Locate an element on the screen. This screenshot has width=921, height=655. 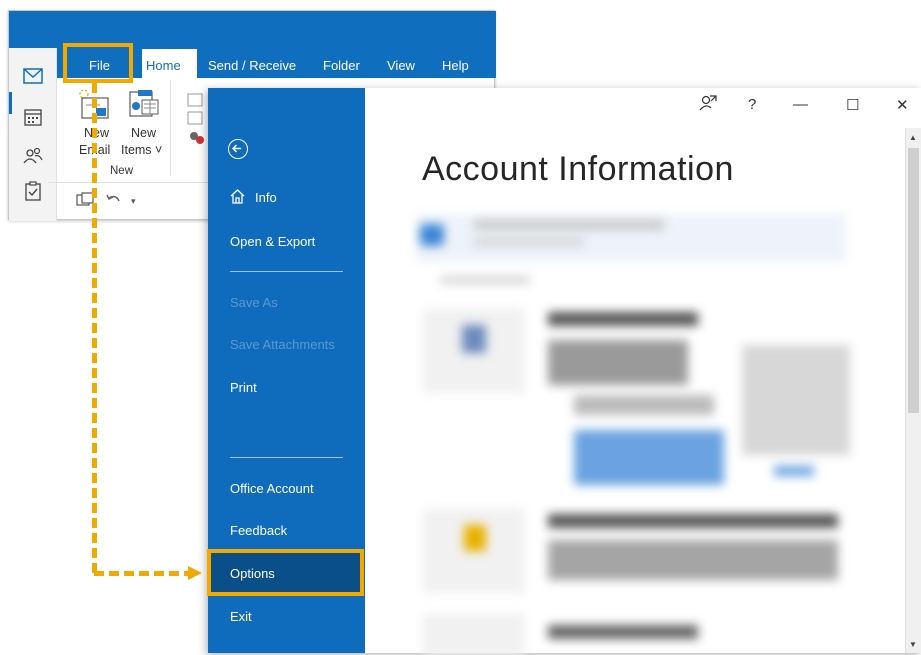
new-items-icon is located at coordinates (142, 106).